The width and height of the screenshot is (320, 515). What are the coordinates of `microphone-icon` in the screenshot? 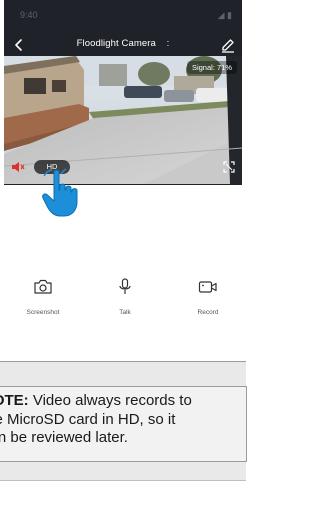 It's located at (125, 286).